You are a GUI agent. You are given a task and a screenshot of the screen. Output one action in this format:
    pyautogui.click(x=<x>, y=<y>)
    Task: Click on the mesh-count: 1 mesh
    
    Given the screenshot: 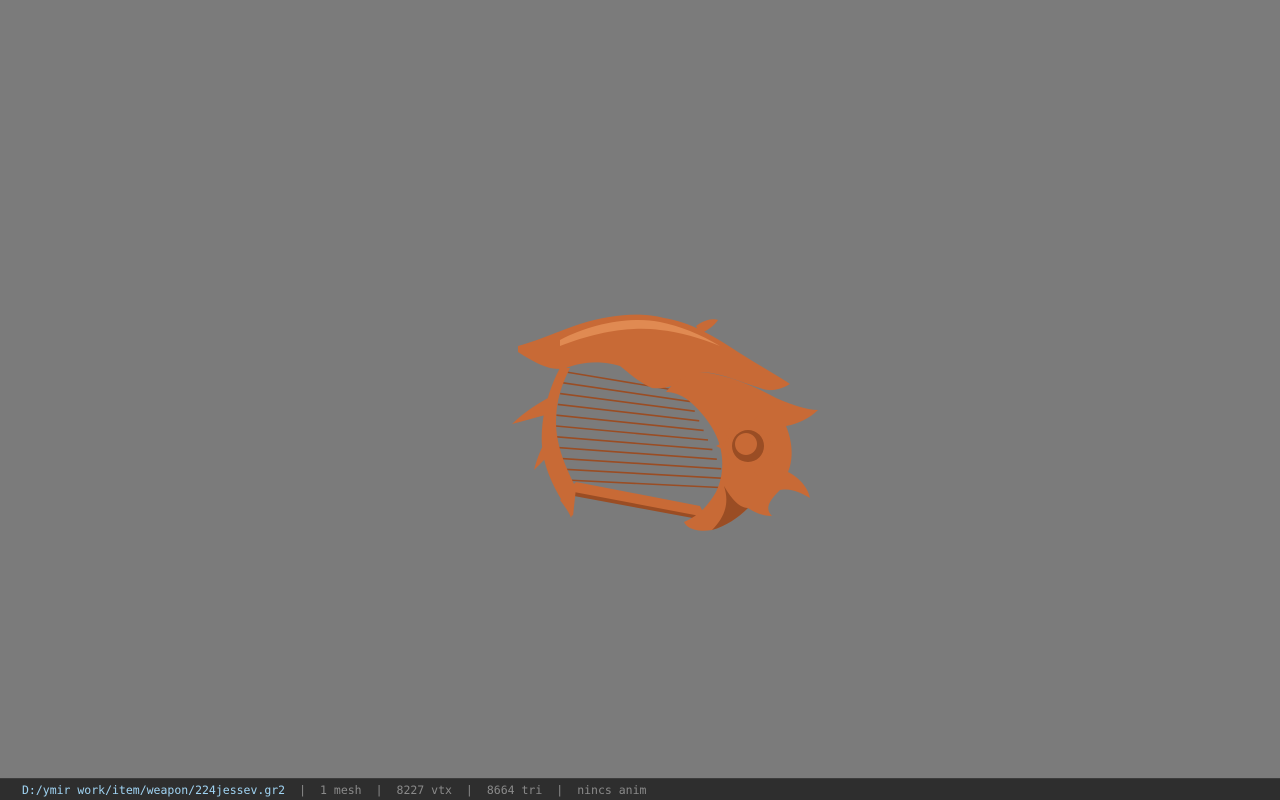 What is the action you would take?
    pyautogui.click(x=341, y=789)
    